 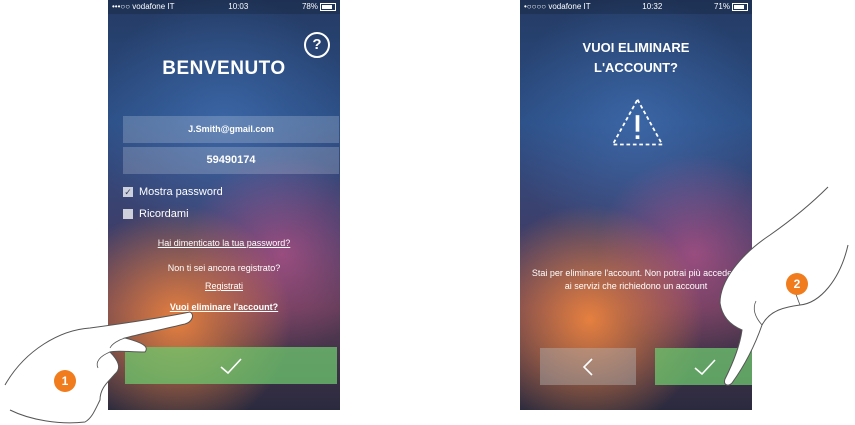 What do you see at coordinates (231, 129) in the screenshot?
I see `email-field: J.Smith@gmail.com` at bounding box center [231, 129].